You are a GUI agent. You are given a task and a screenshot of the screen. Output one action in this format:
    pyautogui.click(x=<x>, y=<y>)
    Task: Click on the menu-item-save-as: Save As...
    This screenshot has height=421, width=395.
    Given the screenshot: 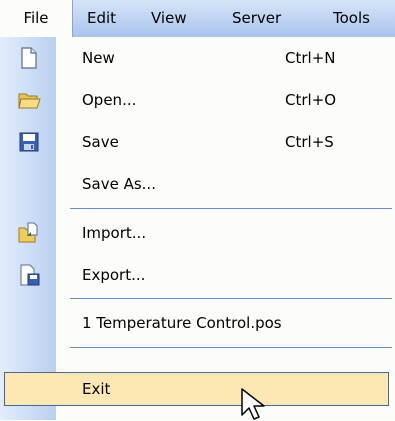 What is the action you would take?
    pyautogui.click(x=197, y=184)
    